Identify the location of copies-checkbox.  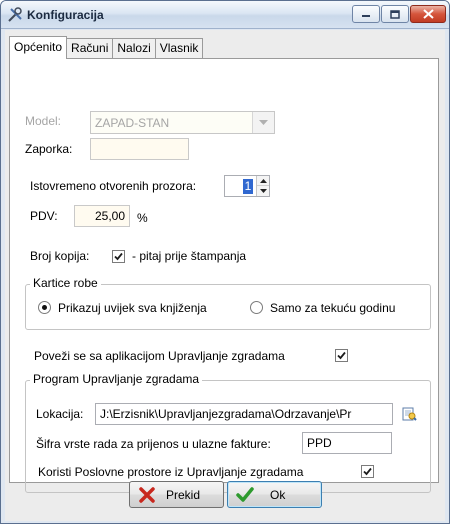
(118, 256).